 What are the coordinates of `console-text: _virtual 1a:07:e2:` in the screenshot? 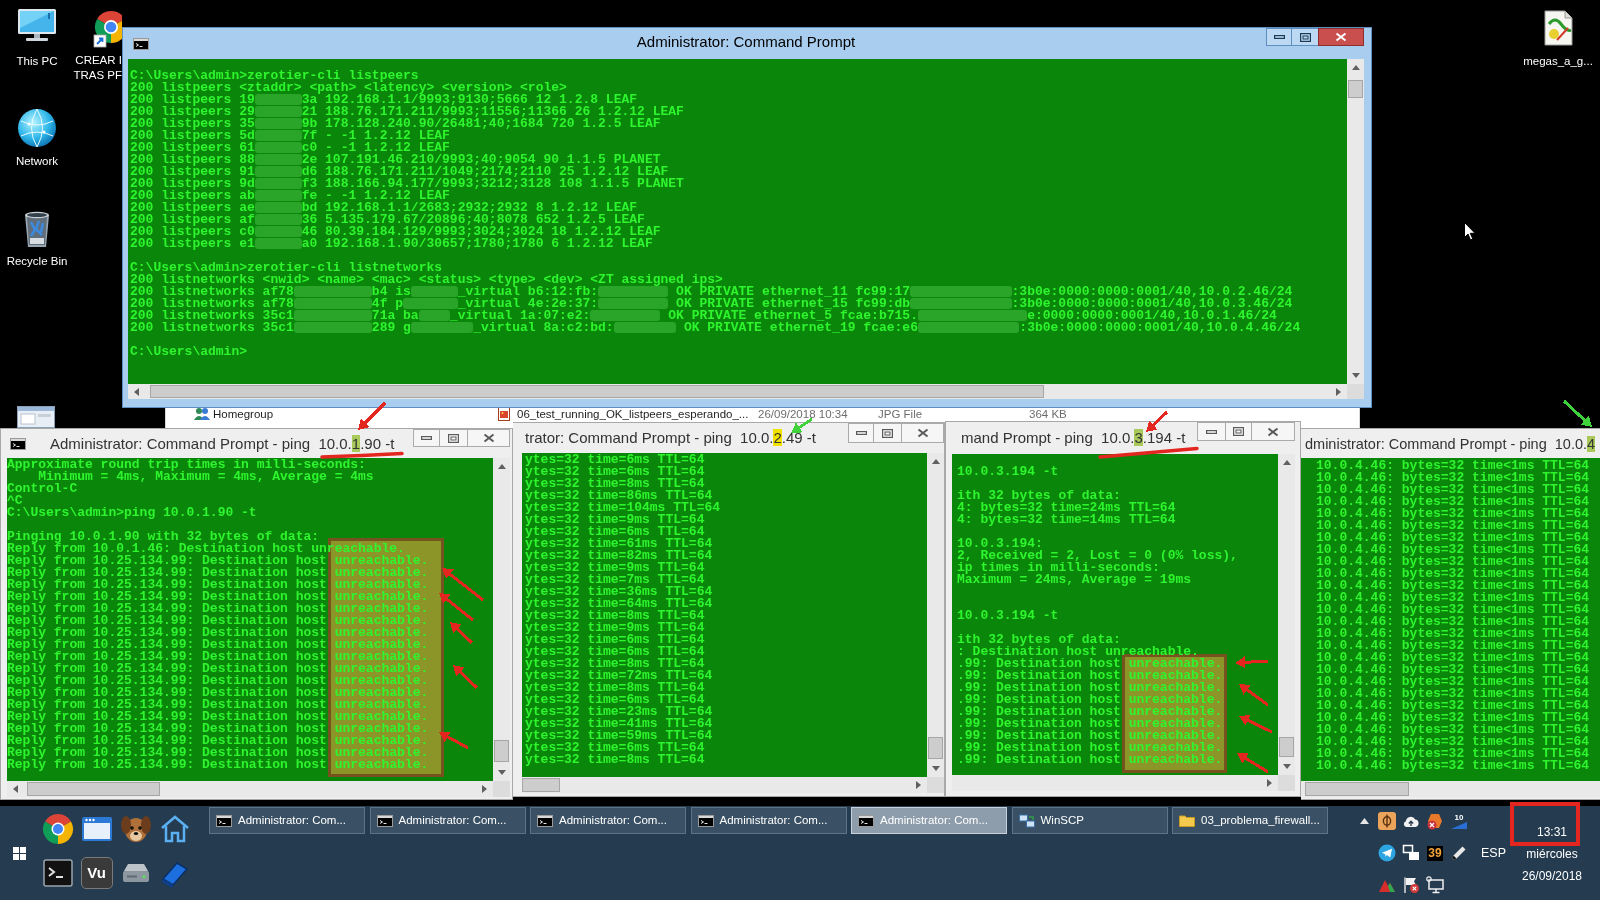 It's located at (520, 316).